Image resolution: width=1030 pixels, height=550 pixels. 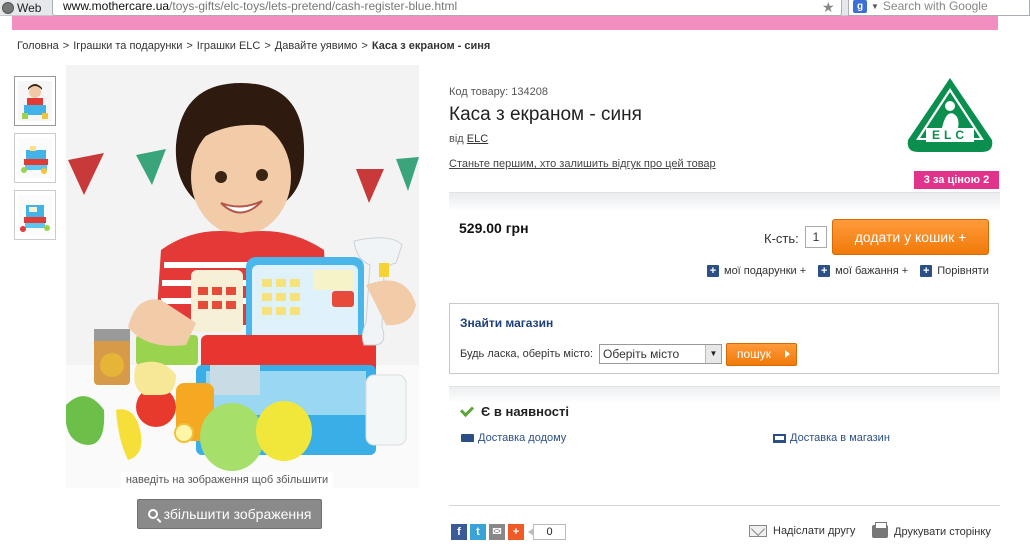 I want to click on product-code: Код товару: 134208, so click(x=498, y=92).